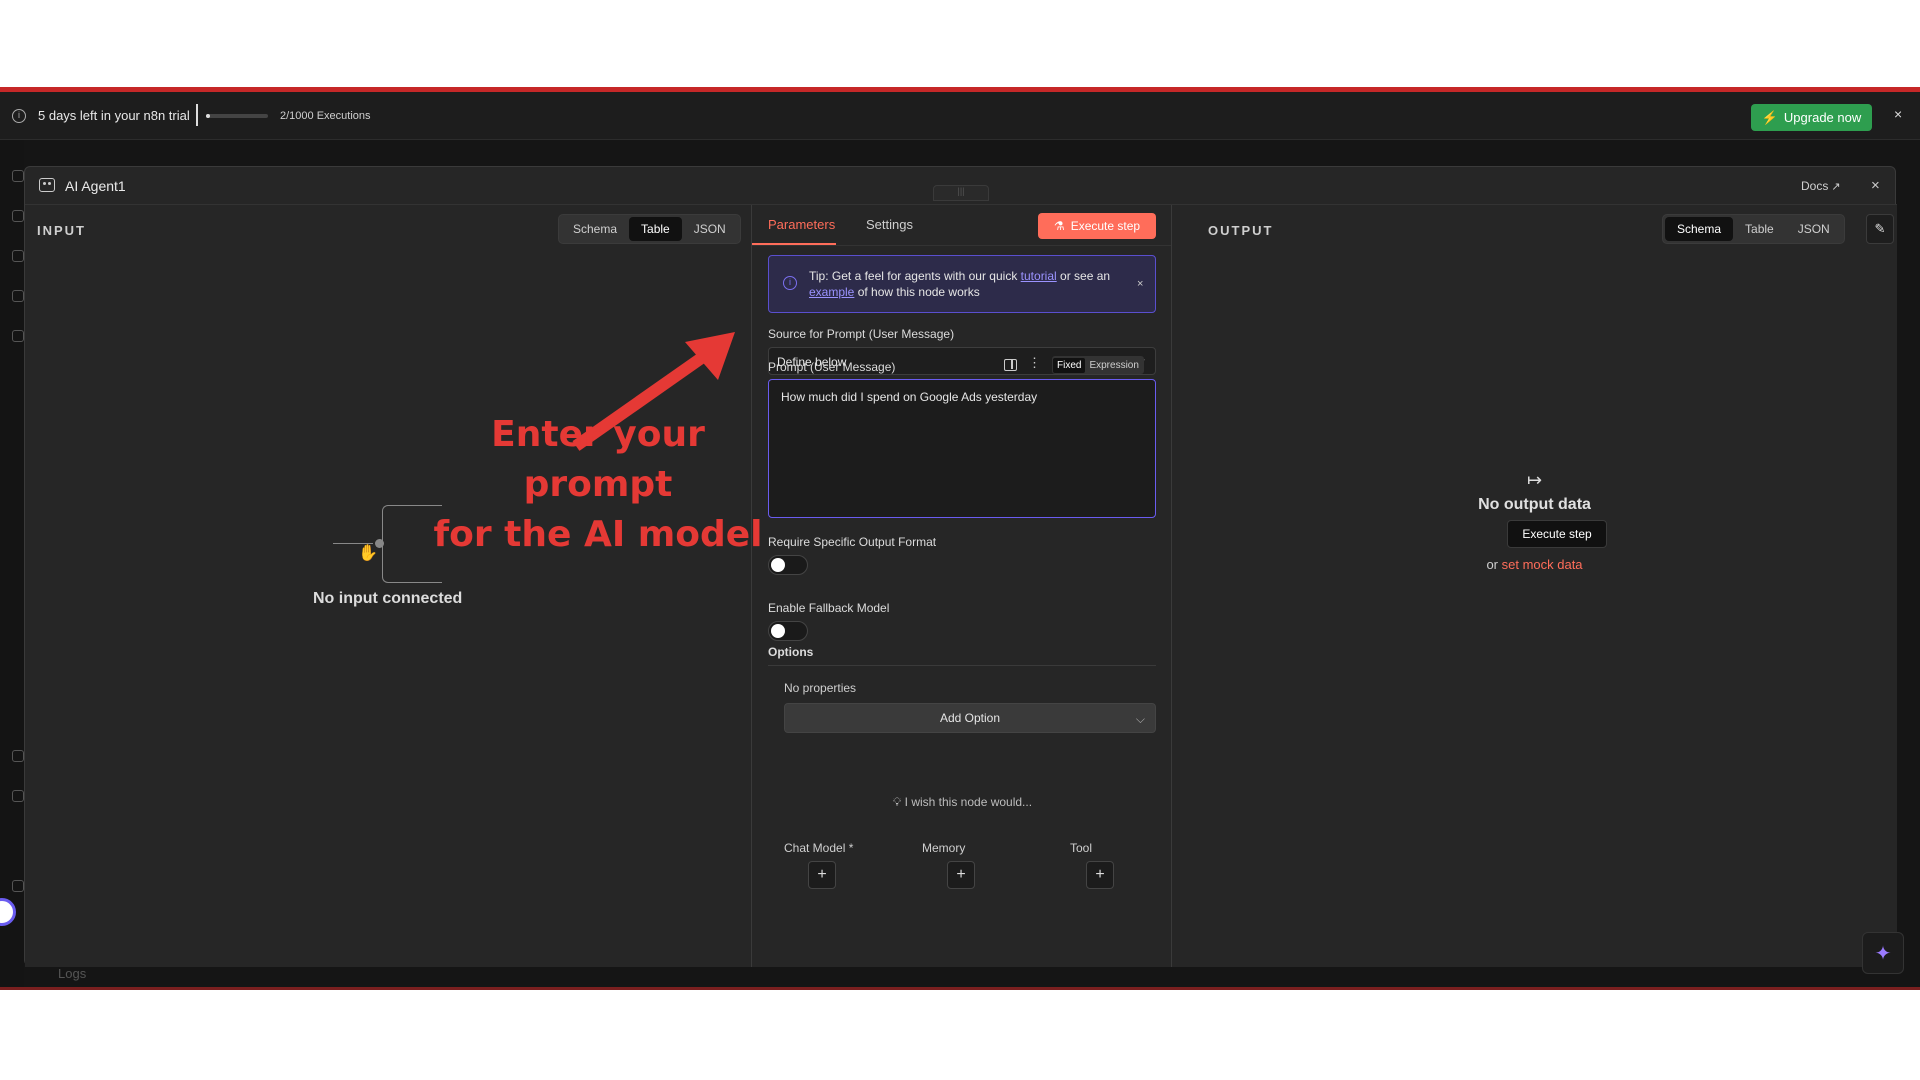  Describe the element at coordinates (960, 43) in the screenshot. I see `top-margin` at that location.